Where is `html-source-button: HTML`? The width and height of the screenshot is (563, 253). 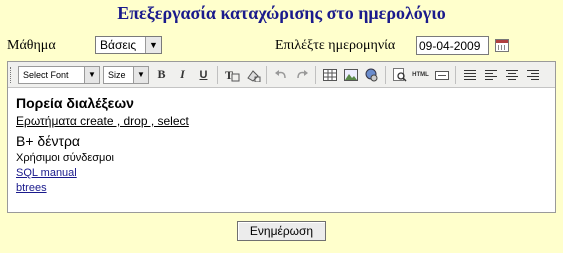 html-source-button: HTML is located at coordinates (420, 75).